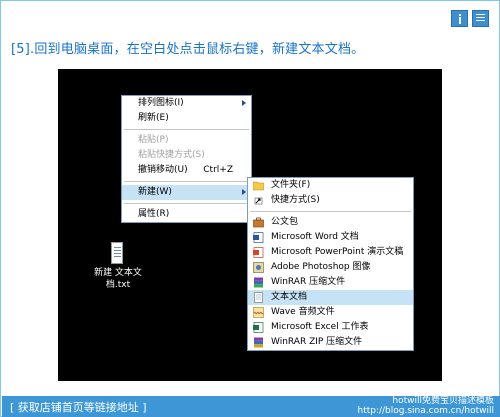 Image resolution: width=500 pixels, height=417 pixels. Describe the element at coordinates (171, 155) in the screenshot. I see `menu-item-label: 粘贴快捷方式(S)` at that location.